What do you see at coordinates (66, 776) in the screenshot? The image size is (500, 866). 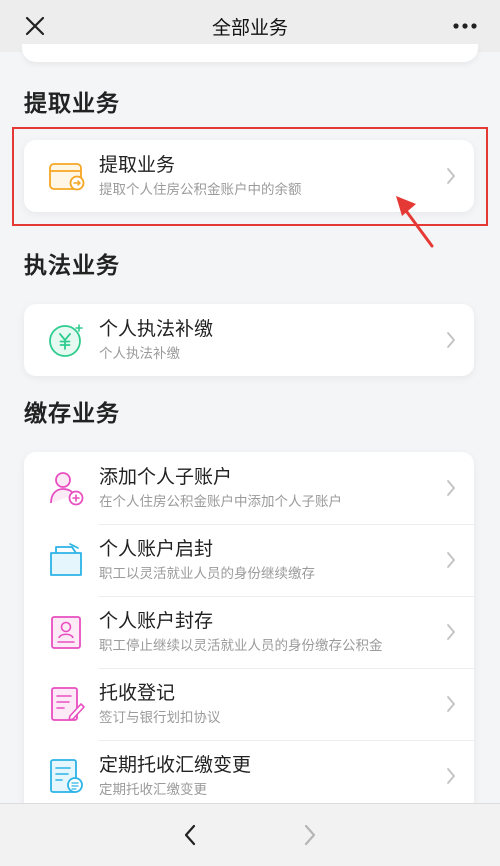 I see `document-list-icon` at bounding box center [66, 776].